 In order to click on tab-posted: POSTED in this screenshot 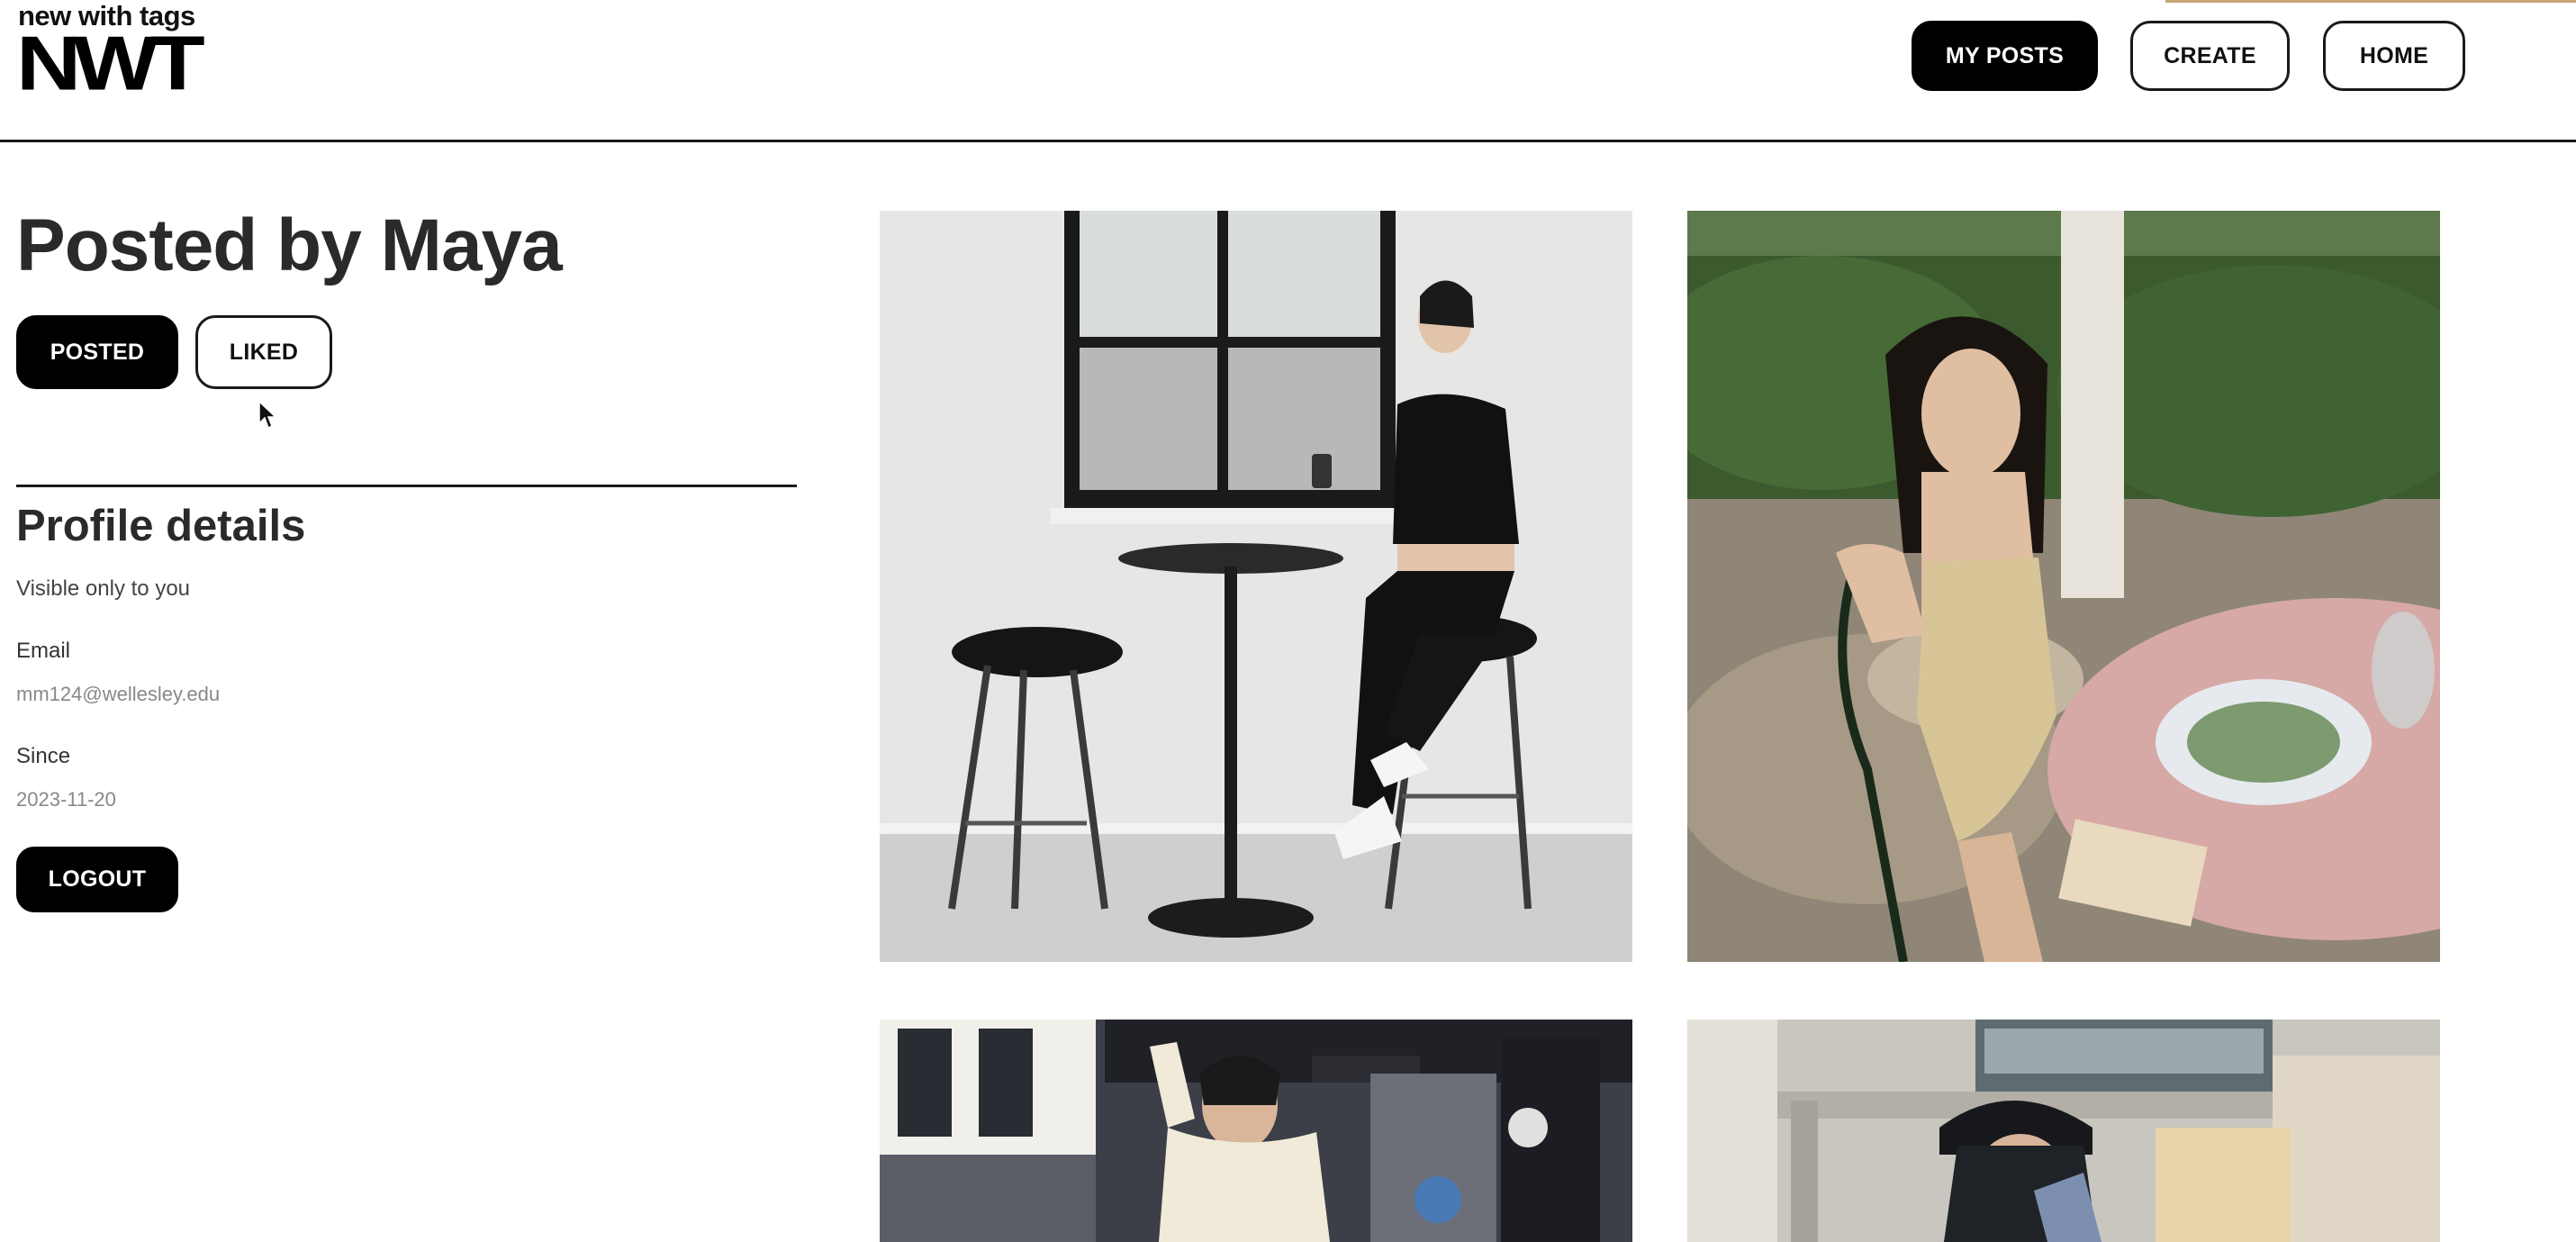, I will do `click(97, 352)`.